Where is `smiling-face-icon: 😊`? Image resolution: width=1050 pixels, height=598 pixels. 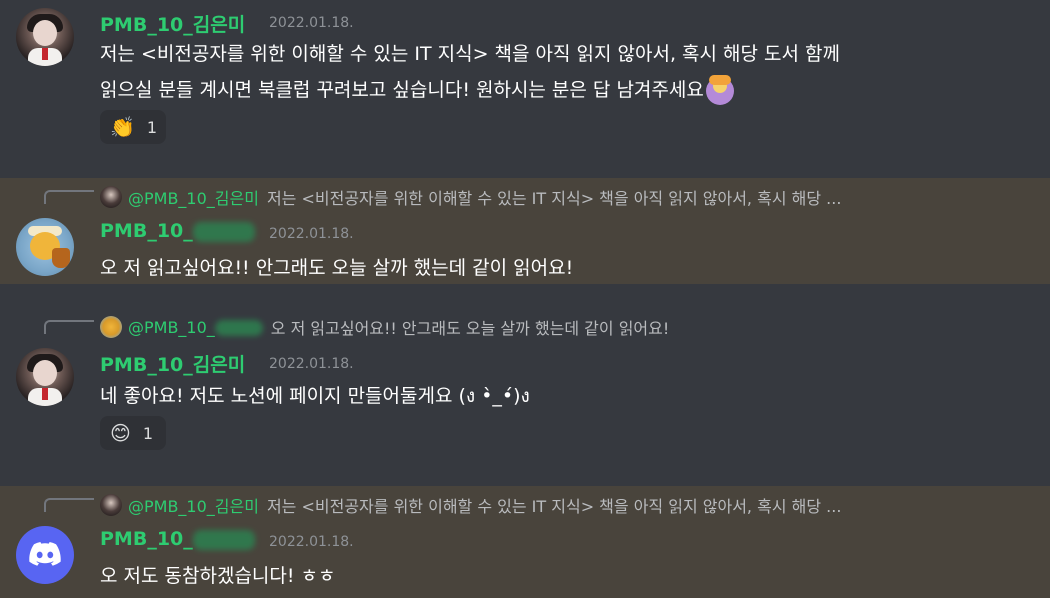
smiling-face-icon: 😊 is located at coordinates (120, 433).